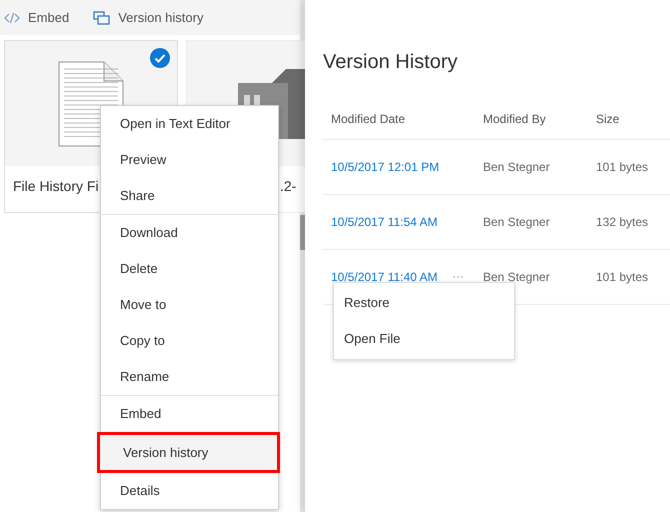 The image size is (670, 512). I want to click on version-date-link: 10/5/2017 11:40 AM, so click(384, 277).